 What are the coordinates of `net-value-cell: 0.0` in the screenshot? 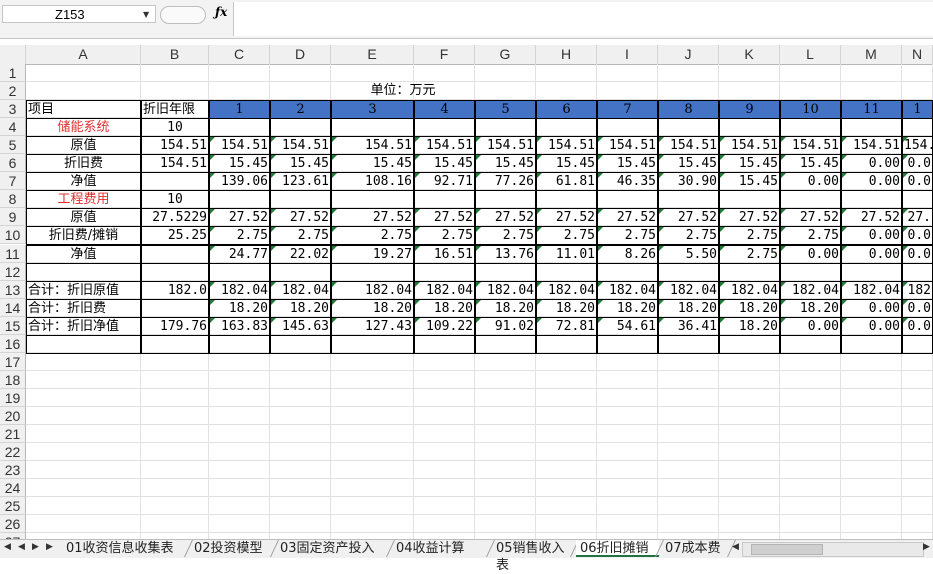 It's located at (917, 254).